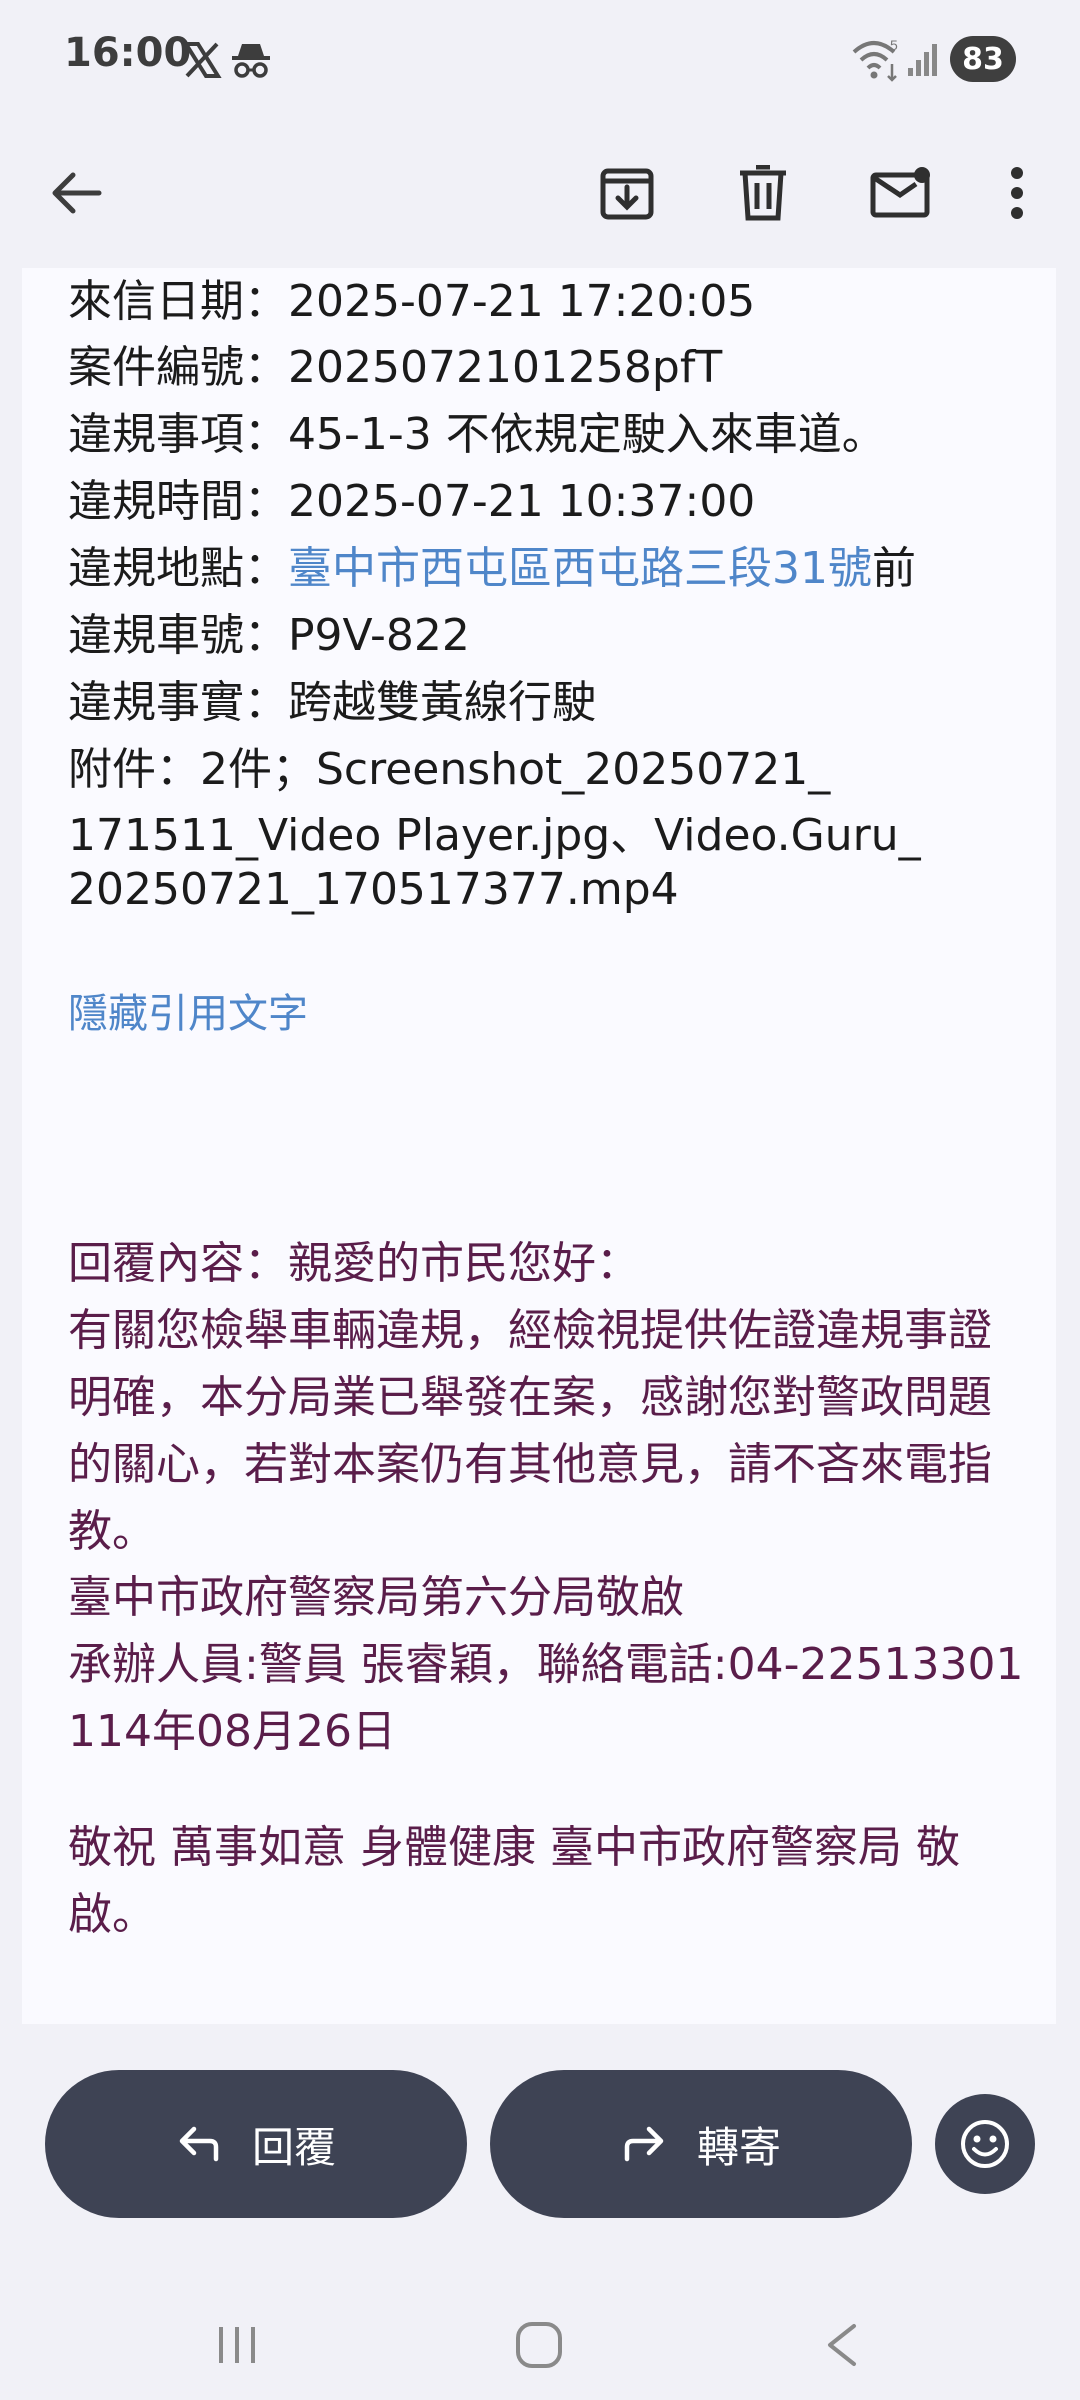 The height and width of the screenshot is (2400, 1080). I want to click on violation-time: 違規時間：2025-07-21 10:37:00, so click(412, 501).